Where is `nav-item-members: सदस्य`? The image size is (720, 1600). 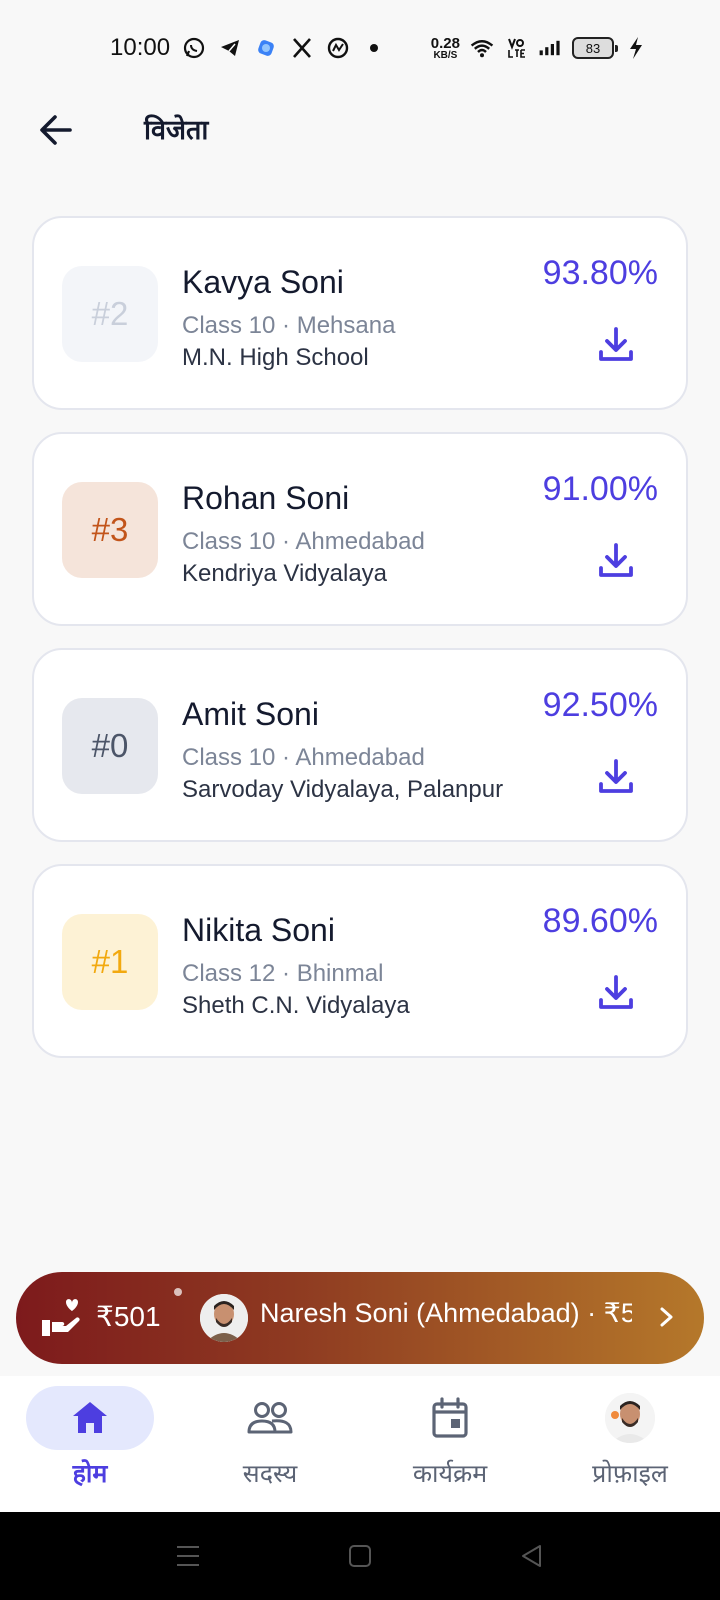 nav-item-members: सदस्य is located at coordinates (270, 1446).